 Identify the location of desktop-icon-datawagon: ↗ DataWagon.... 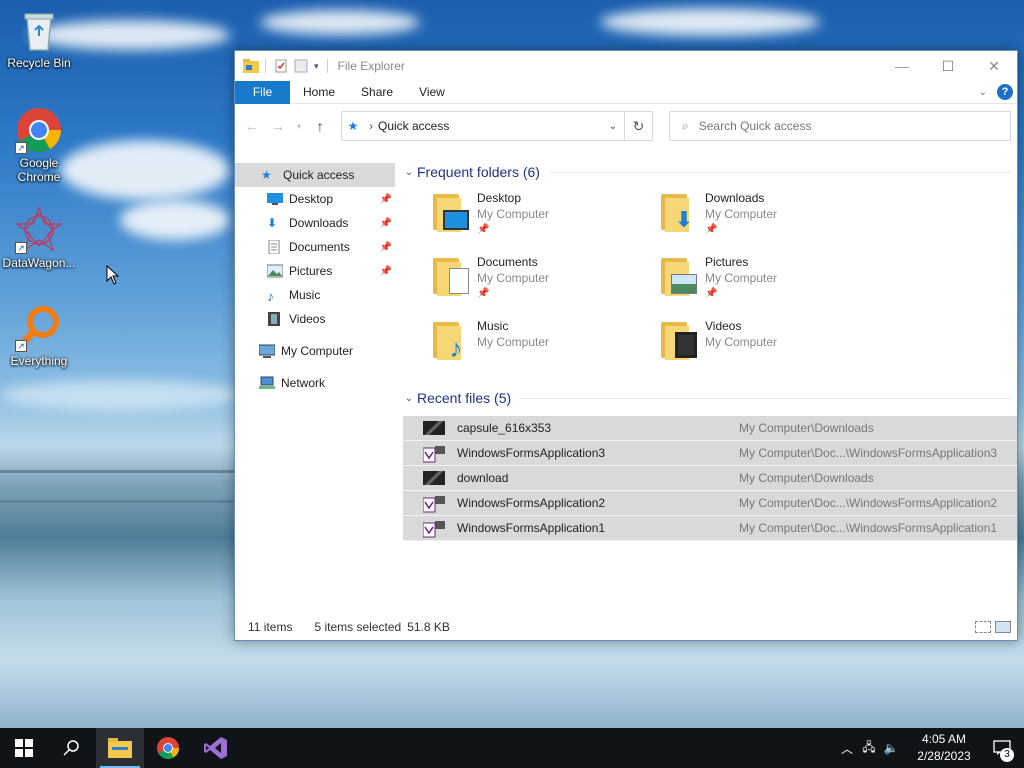
(39, 238).